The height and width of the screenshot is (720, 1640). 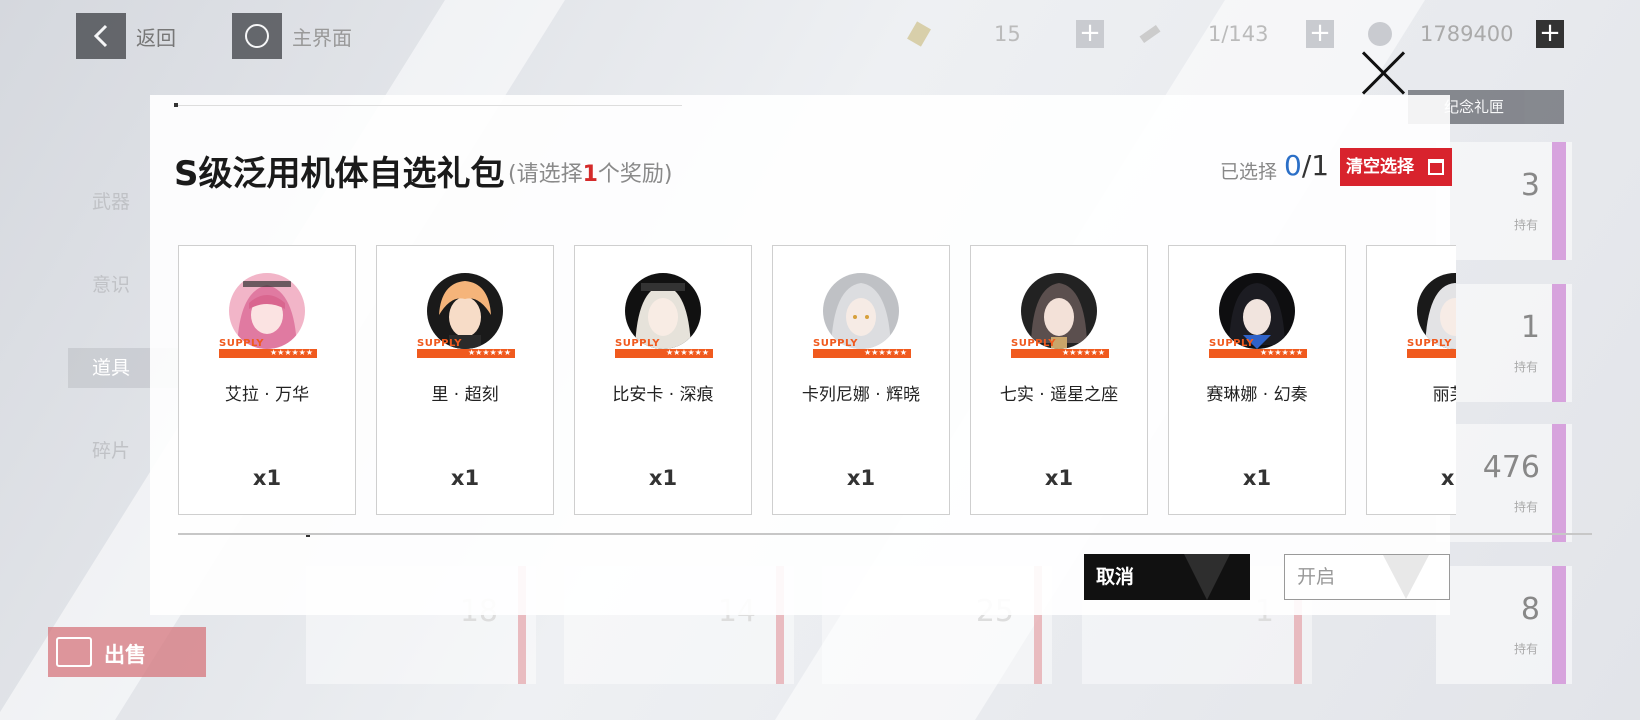 I want to click on clear-selection-button: 清空选择, so click(x=1396, y=167).